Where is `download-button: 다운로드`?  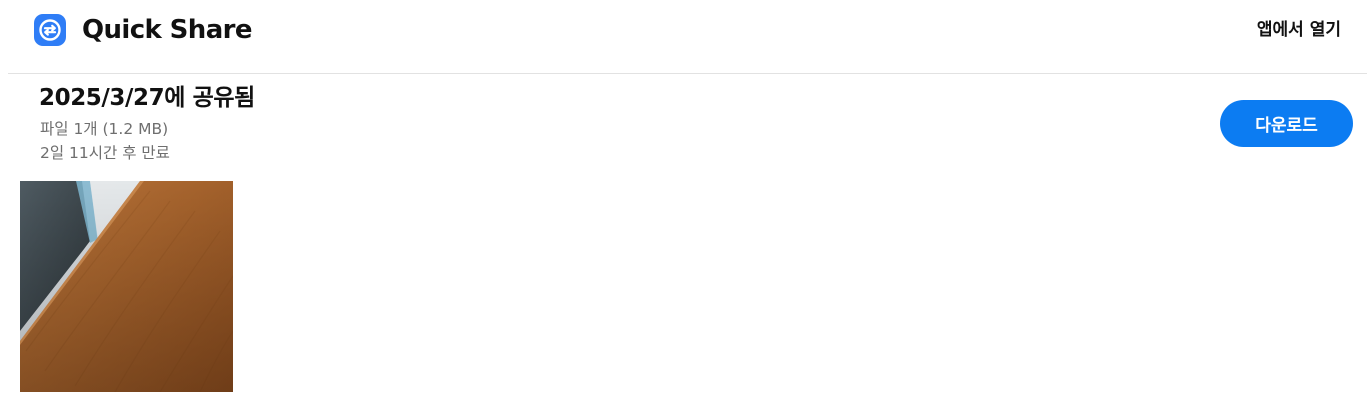 download-button: 다운로드 is located at coordinates (1286, 123).